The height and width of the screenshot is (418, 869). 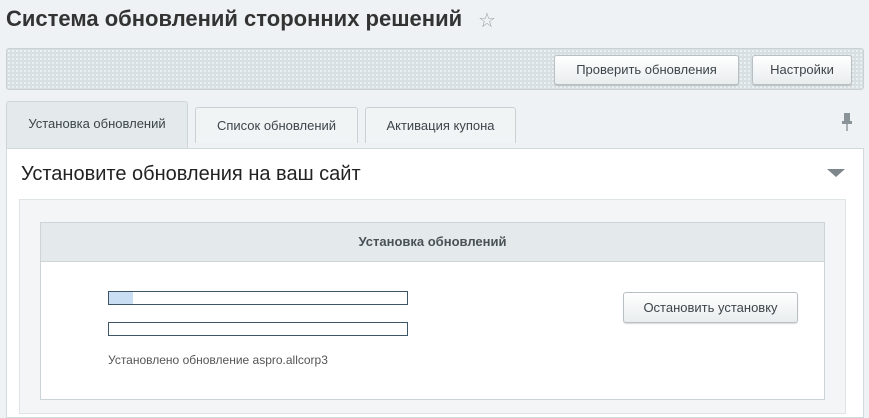 I want to click on stop-install-button: Остановить установку, so click(x=710, y=307).